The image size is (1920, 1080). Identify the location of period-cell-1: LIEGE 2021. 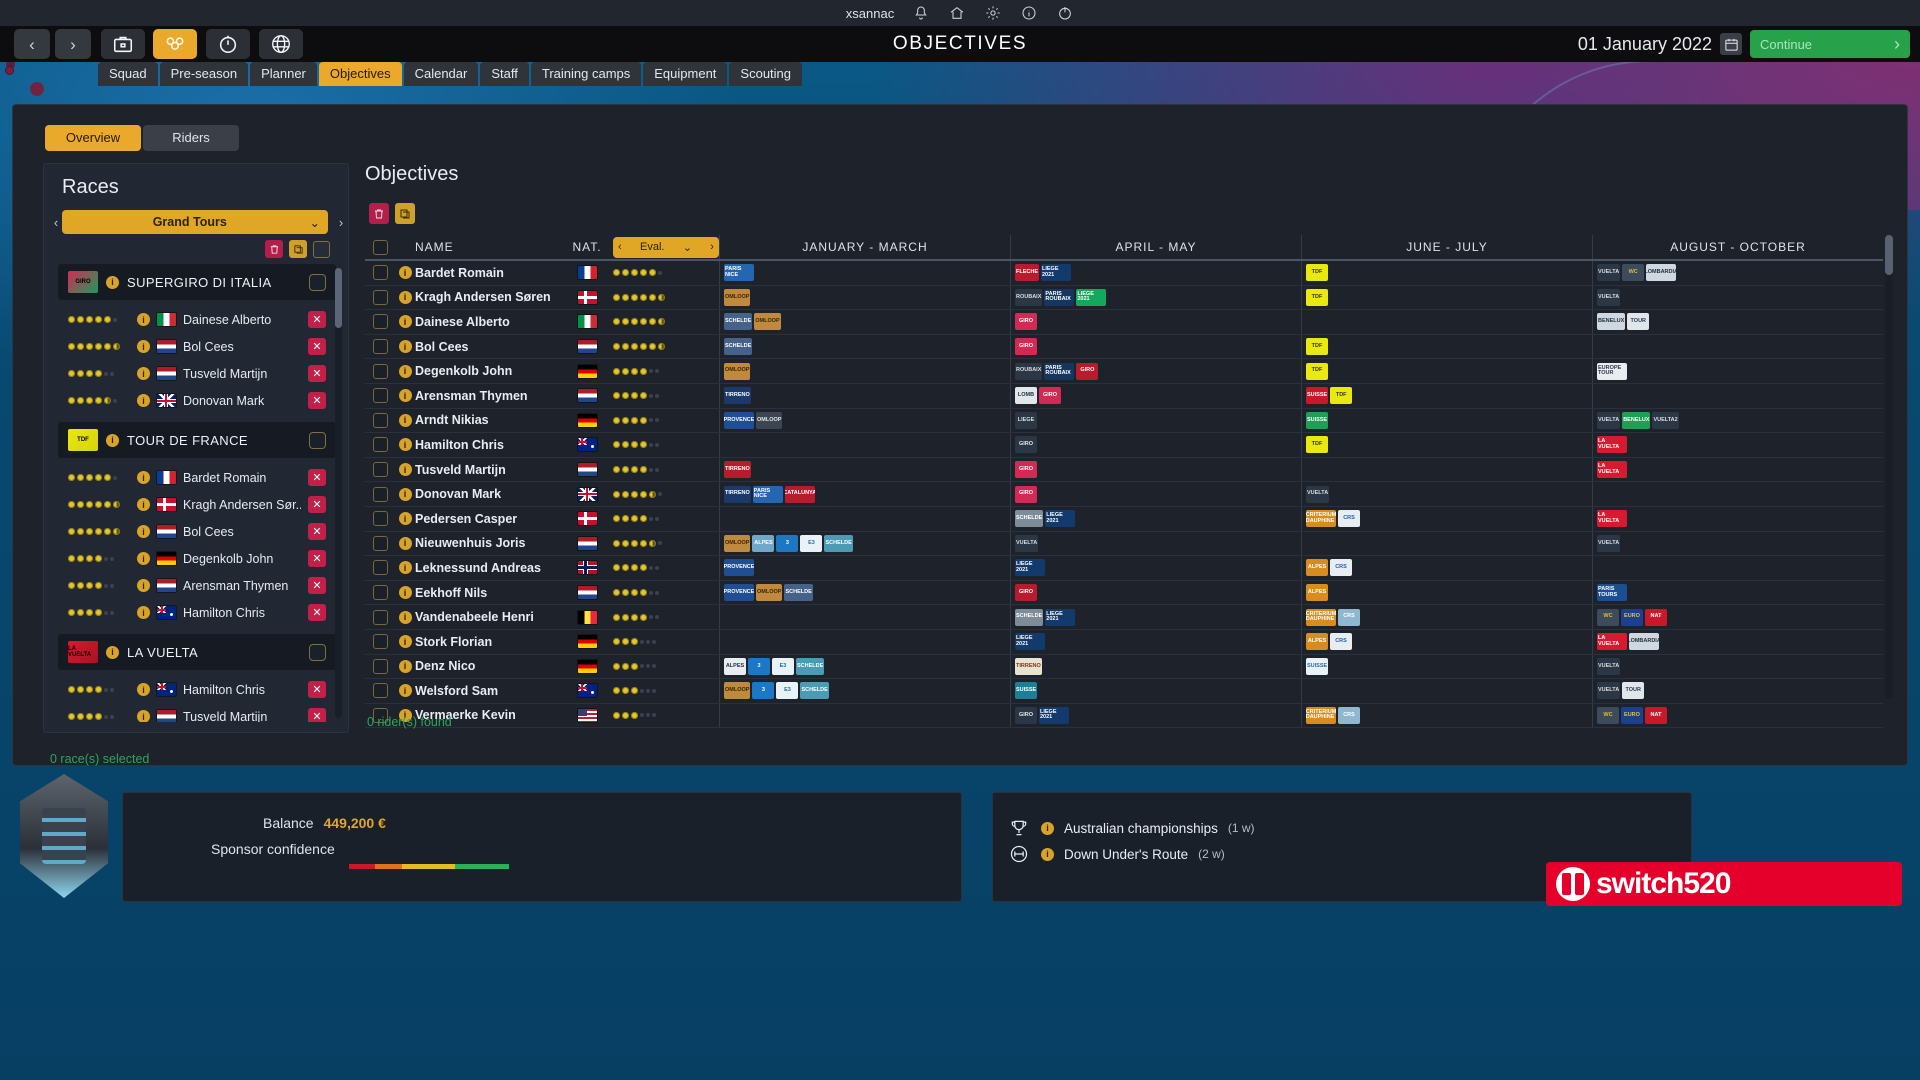
(1155, 641).